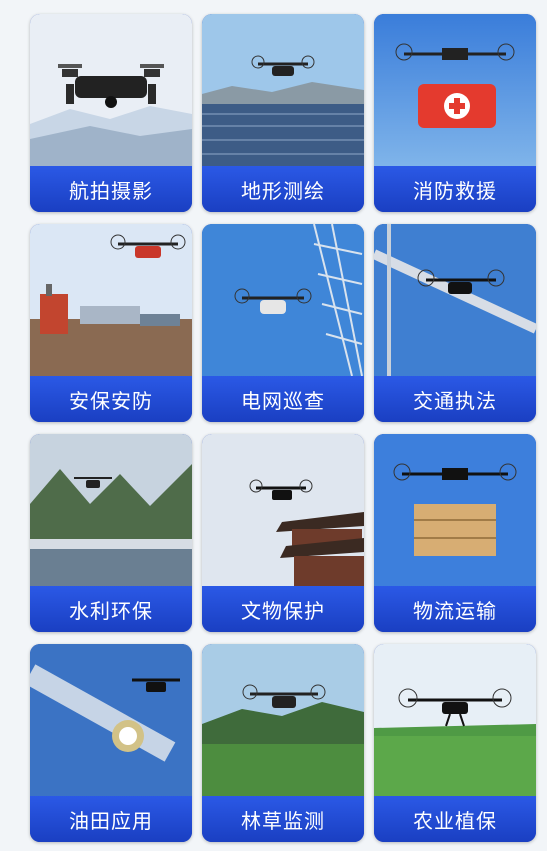  Describe the element at coordinates (283, 720) in the screenshot. I see `forest-grassland-image` at that location.